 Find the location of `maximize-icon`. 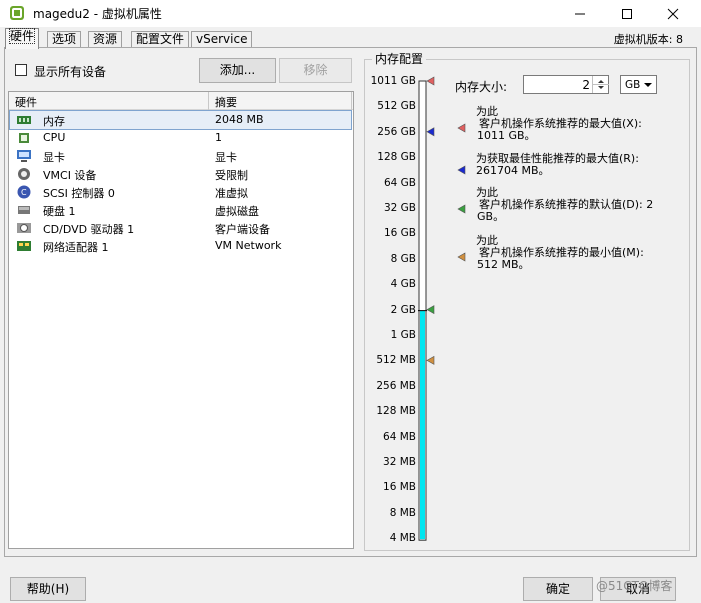

maximize-icon is located at coordinates (627, 14).